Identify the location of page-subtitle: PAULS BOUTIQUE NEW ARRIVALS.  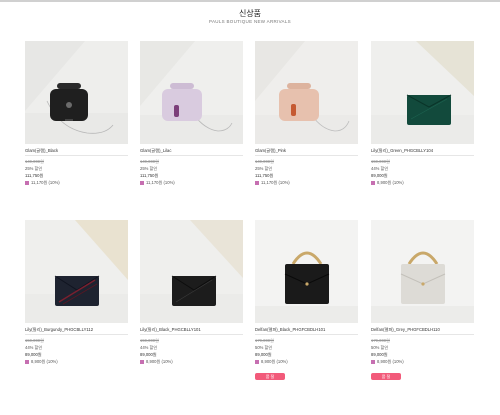
(250, 21).